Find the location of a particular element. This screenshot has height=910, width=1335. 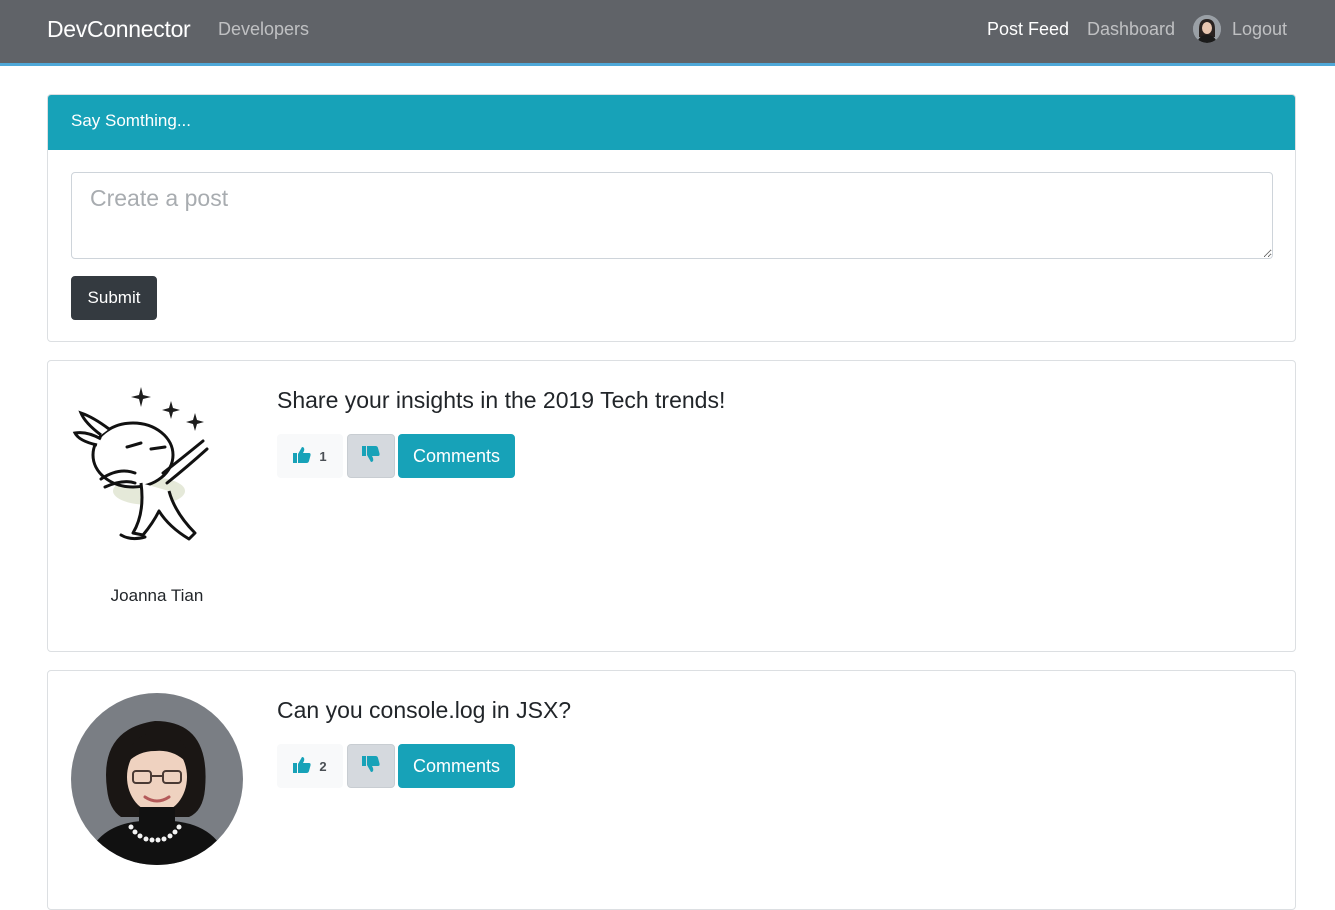

post-author-name: Joanna Tian is located at coordinates (157, 595).